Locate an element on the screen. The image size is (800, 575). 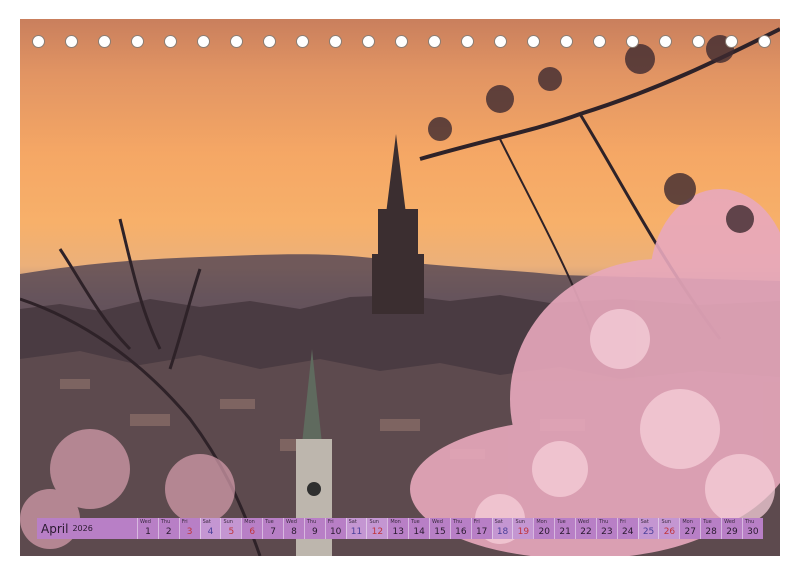
day-cell: Fri 10 is located at coordinates (335, 528).